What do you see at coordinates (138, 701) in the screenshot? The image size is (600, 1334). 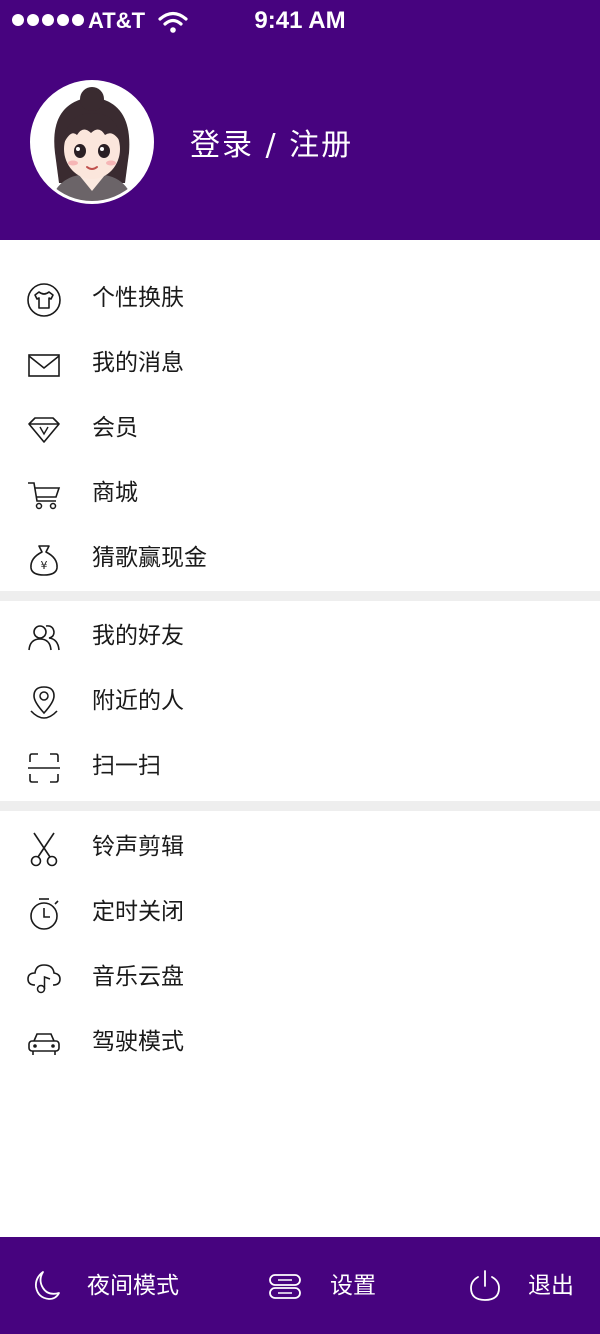 I see `menu-item-label: 附近的人` at bounding box center [138, 701].